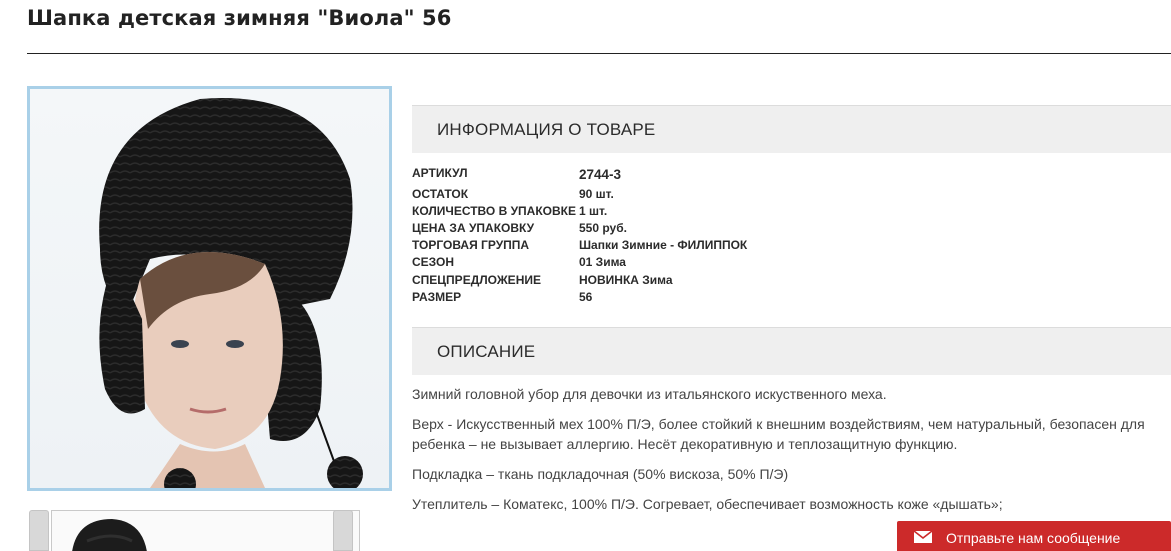  Describe the element at coordinates (791, 281) in the screenshot. I see `info-row-special-offer: СПЕЦПРЕДЛОЖЕНИЕ НОВИНКА Зима` at that location.